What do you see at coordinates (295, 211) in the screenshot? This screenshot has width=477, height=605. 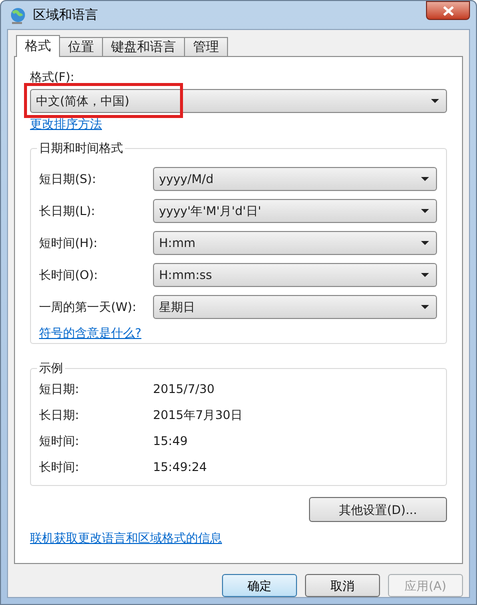 I see `dropdown: yyyy'年'M'月'd'日'` at bounding box center [295, 211].